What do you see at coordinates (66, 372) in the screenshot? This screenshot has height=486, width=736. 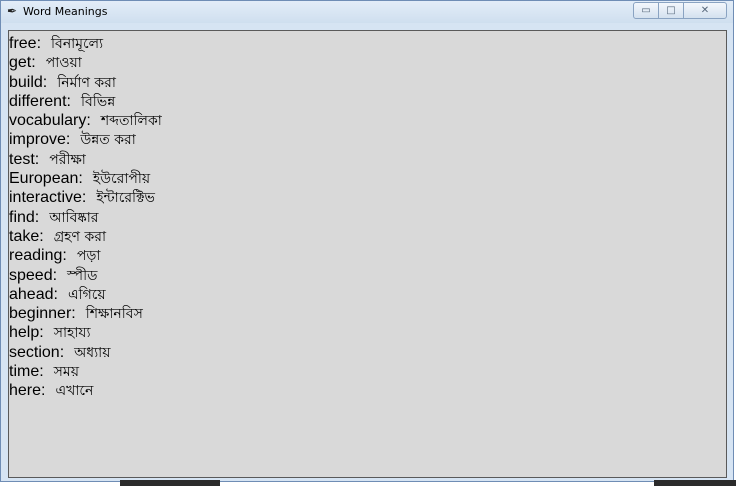 I see `bengali-meaning: সময়` at bounding box center [66, 372].